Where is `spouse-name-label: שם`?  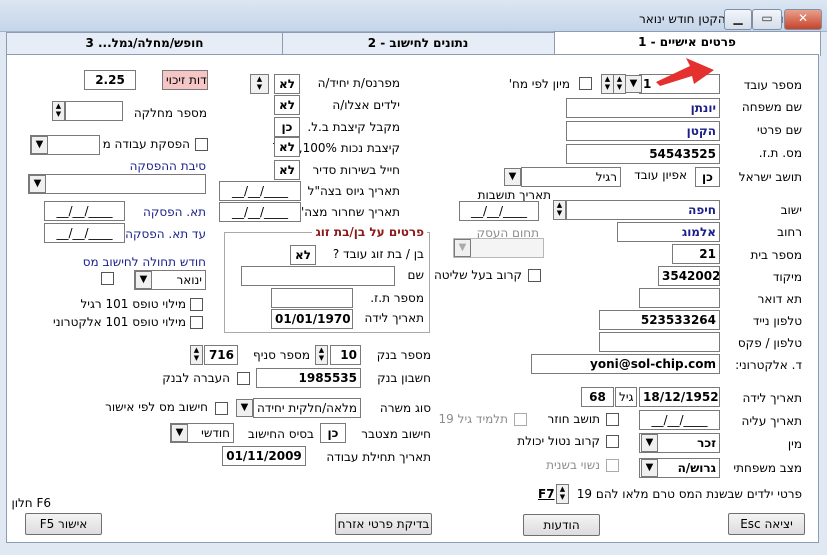
spouse-name-label: שם is located at coordinates (415, 275).